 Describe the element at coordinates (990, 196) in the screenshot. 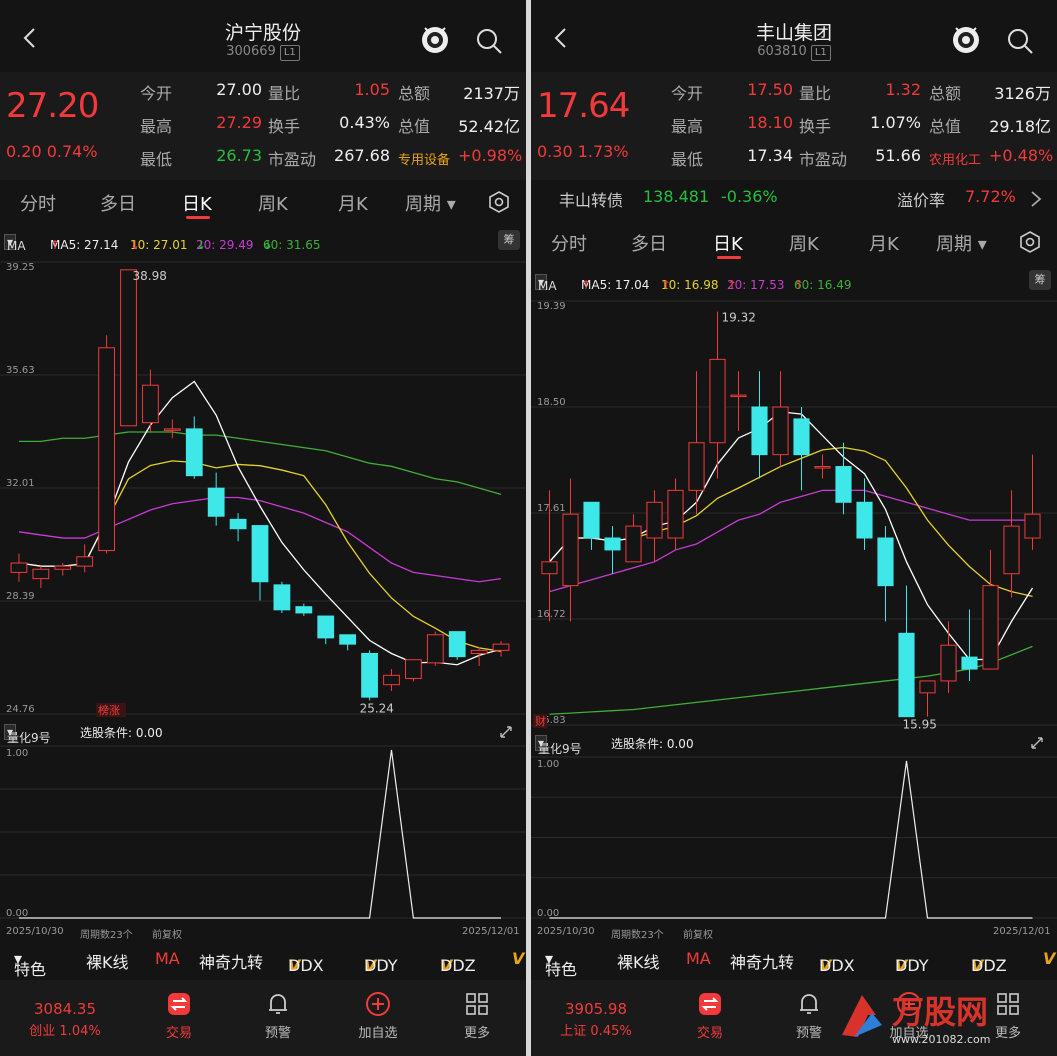

I see `premium-value: 7.72%` at that location.